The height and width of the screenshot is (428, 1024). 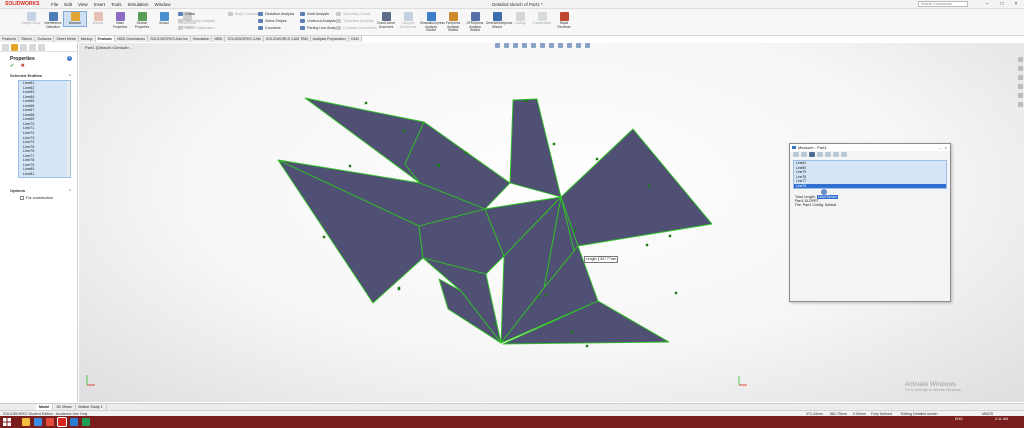 I want to click on list-scrollbar, so click(x=68, y=129).